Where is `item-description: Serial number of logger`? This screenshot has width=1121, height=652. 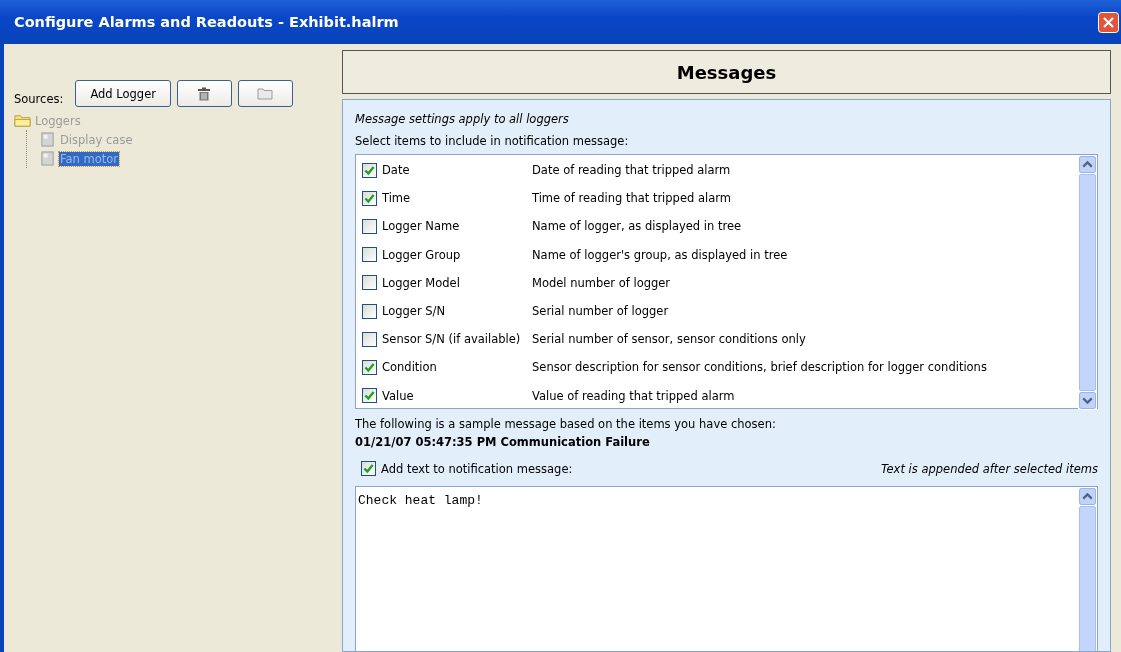 item-description: Serial number of logger is located at coordinates (600, 311).